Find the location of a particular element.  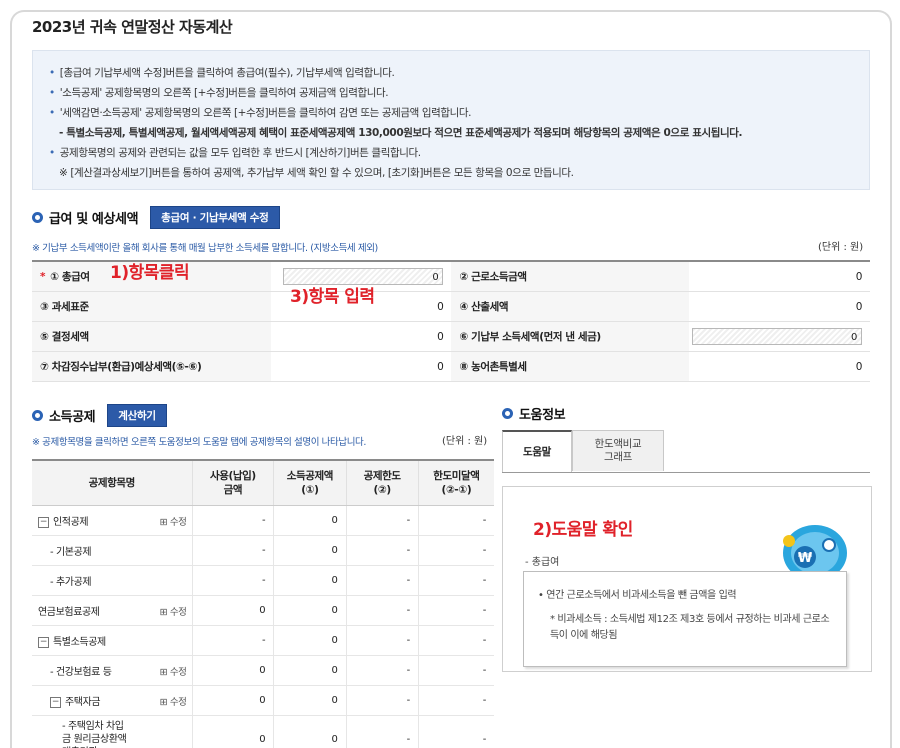

edit-salary-button: 총급여 · 기납부세액 수정 is located at coordinates (214, 217).